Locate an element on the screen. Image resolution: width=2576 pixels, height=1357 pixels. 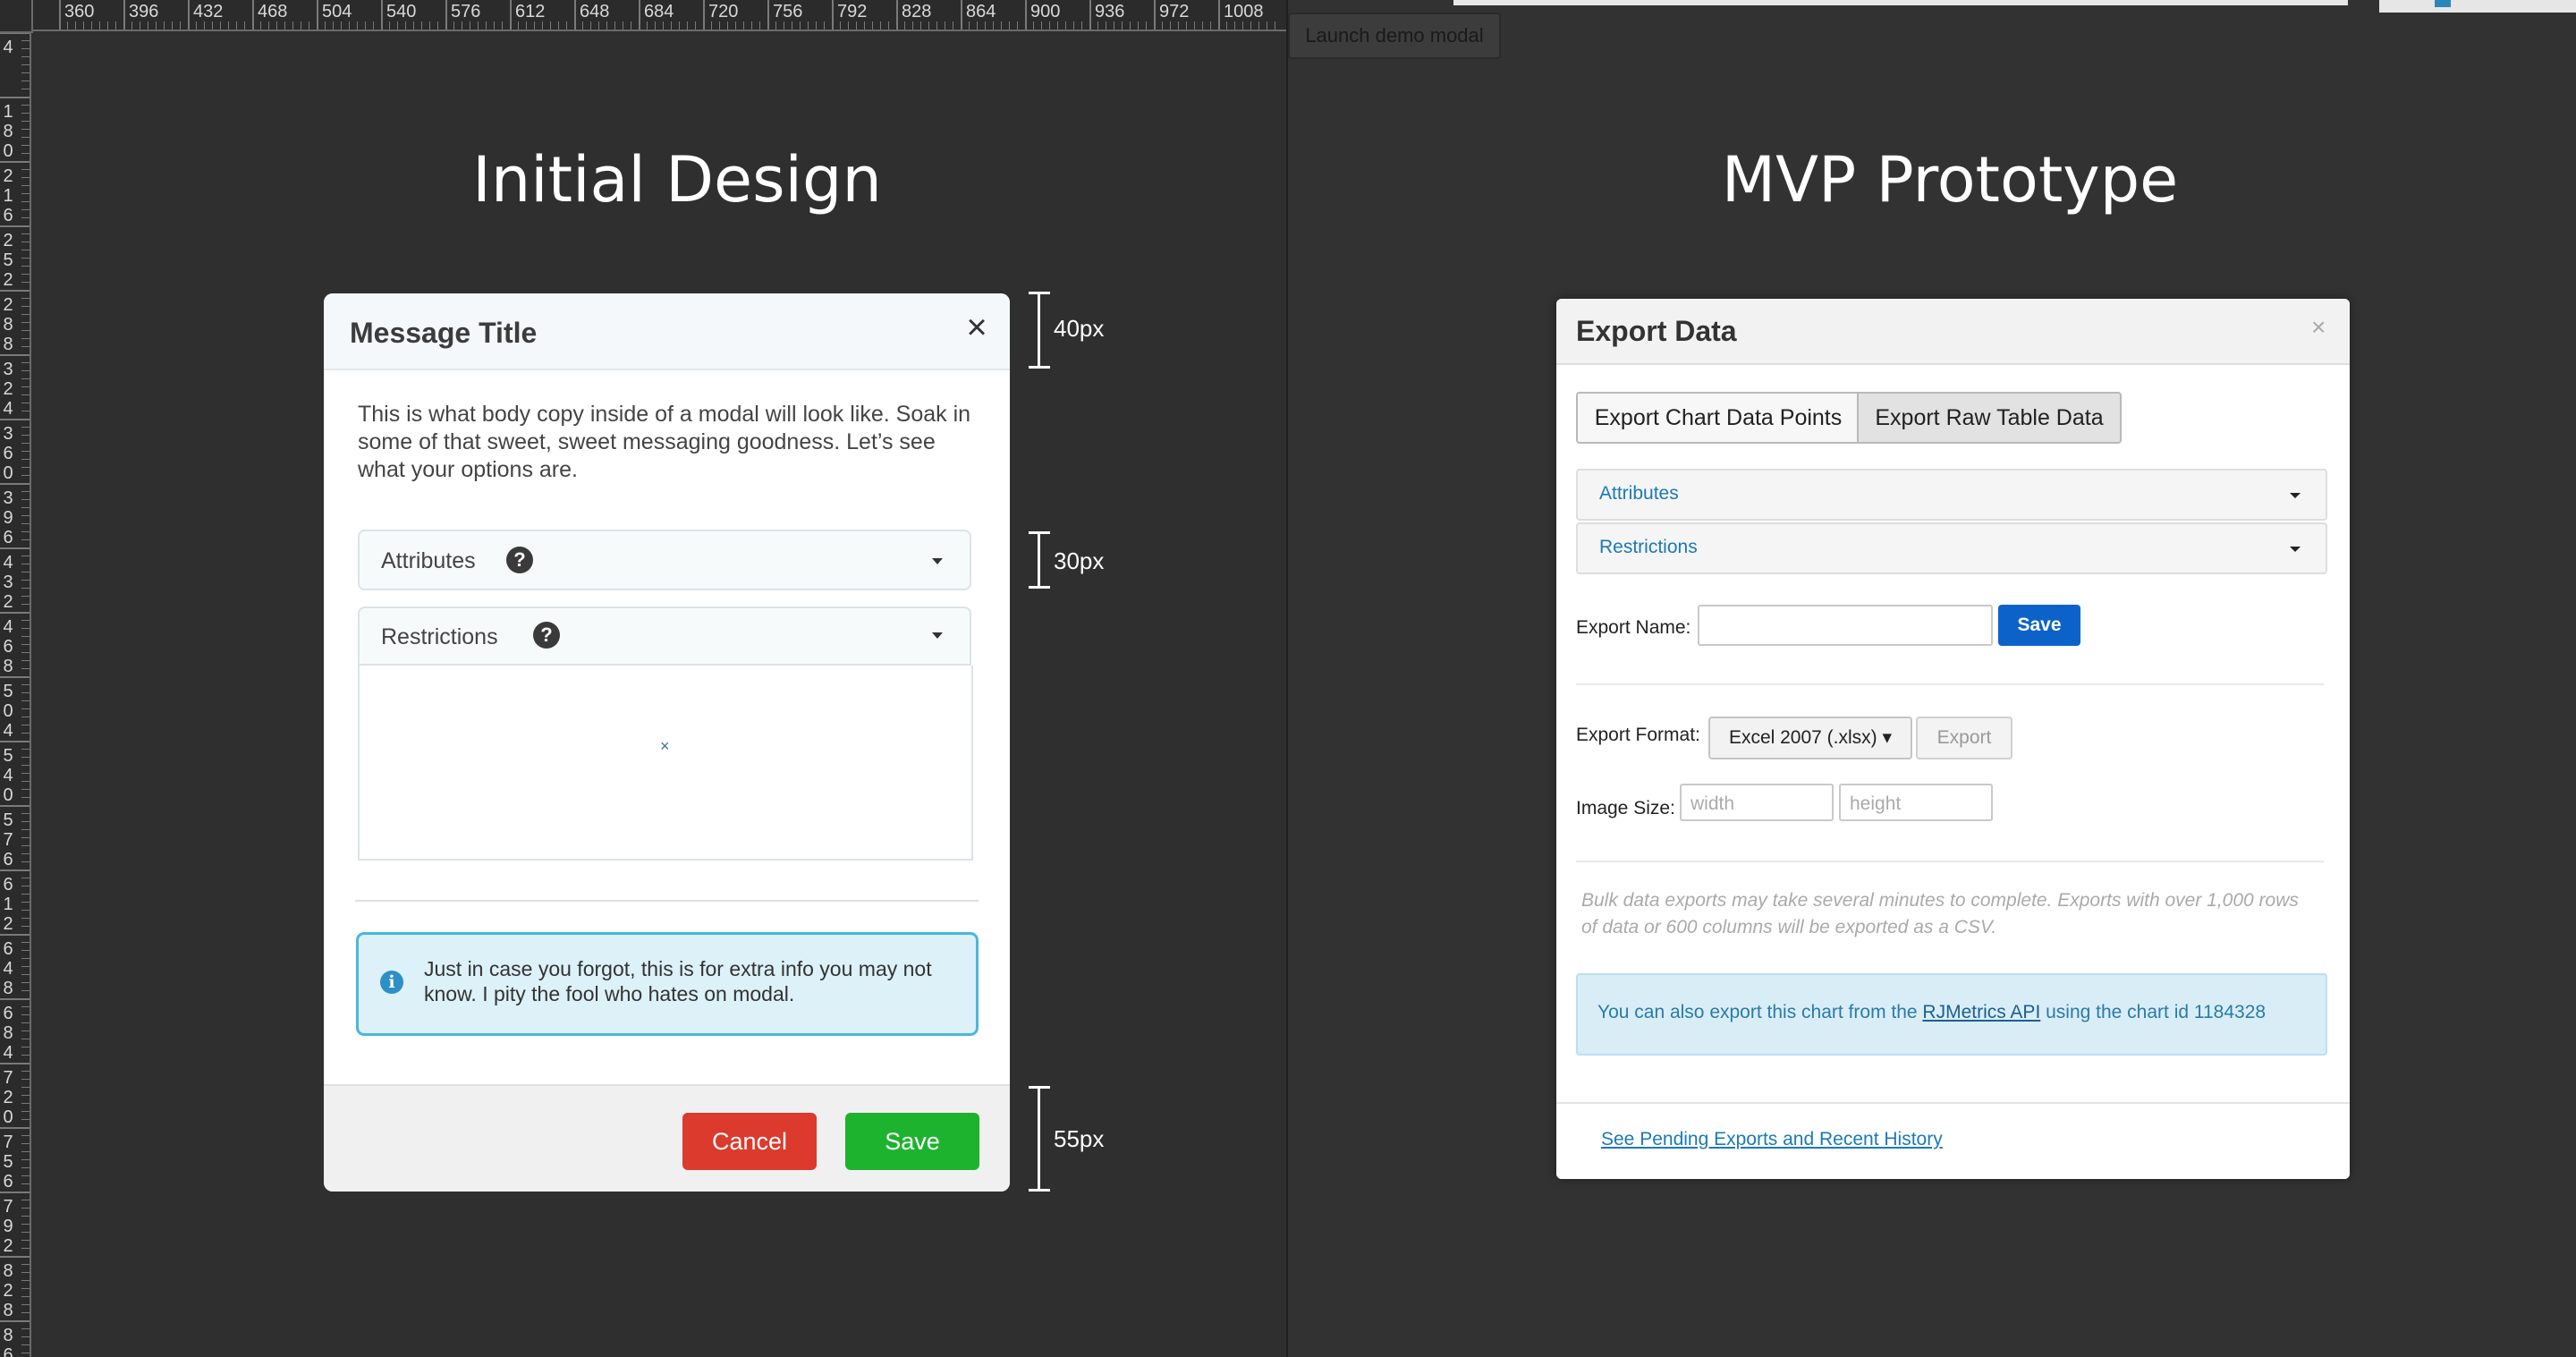
tab-export-chart-data-points: Export Chart Data Points is located at coordinates (1718, 418).